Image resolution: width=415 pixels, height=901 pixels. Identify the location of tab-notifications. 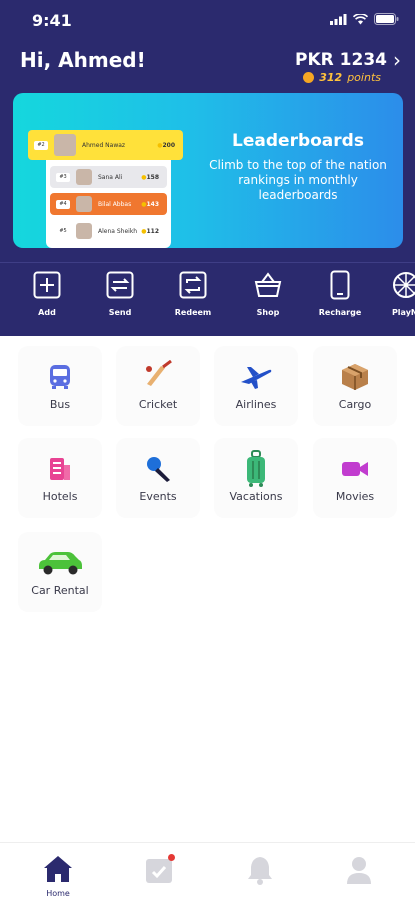
(260, 872).